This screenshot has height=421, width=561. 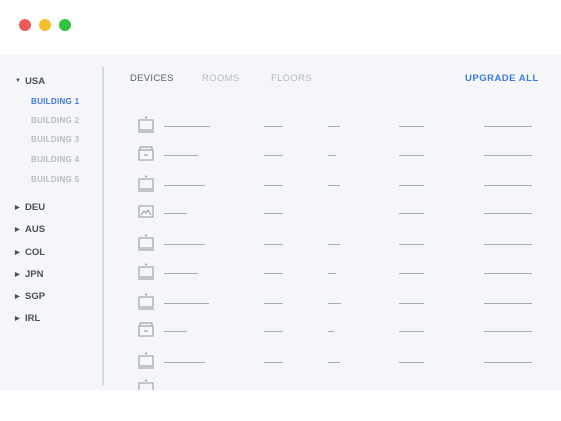 What do you see at coordinates (291, 78) in the screenshot?
I see `tab-floors: FLOORS` at bounding box center [291, 78].